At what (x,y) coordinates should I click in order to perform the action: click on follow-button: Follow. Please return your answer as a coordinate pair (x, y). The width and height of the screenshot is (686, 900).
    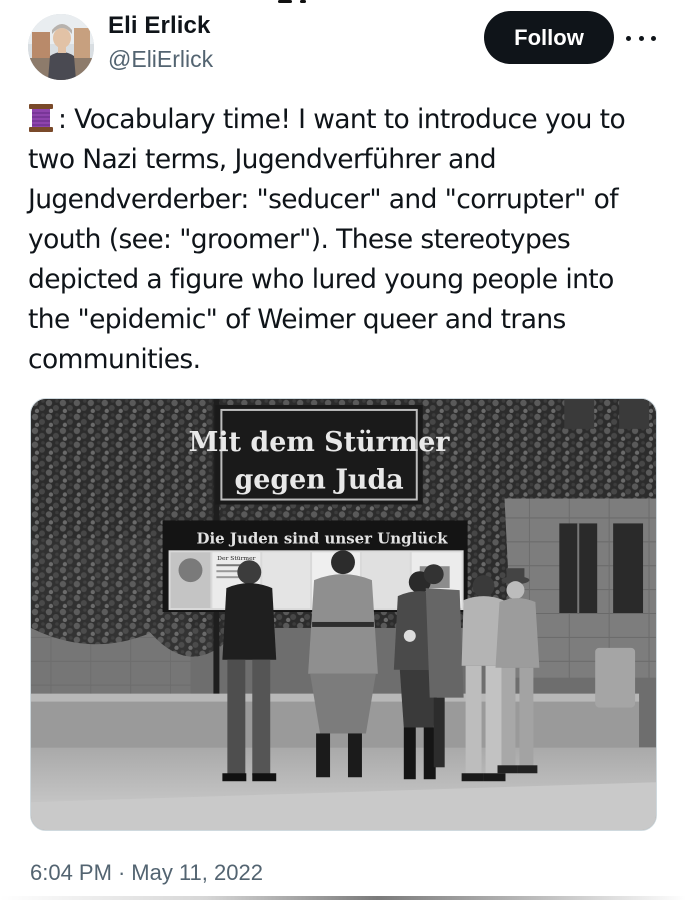
    Looking at the image, I should click on (549, 37).